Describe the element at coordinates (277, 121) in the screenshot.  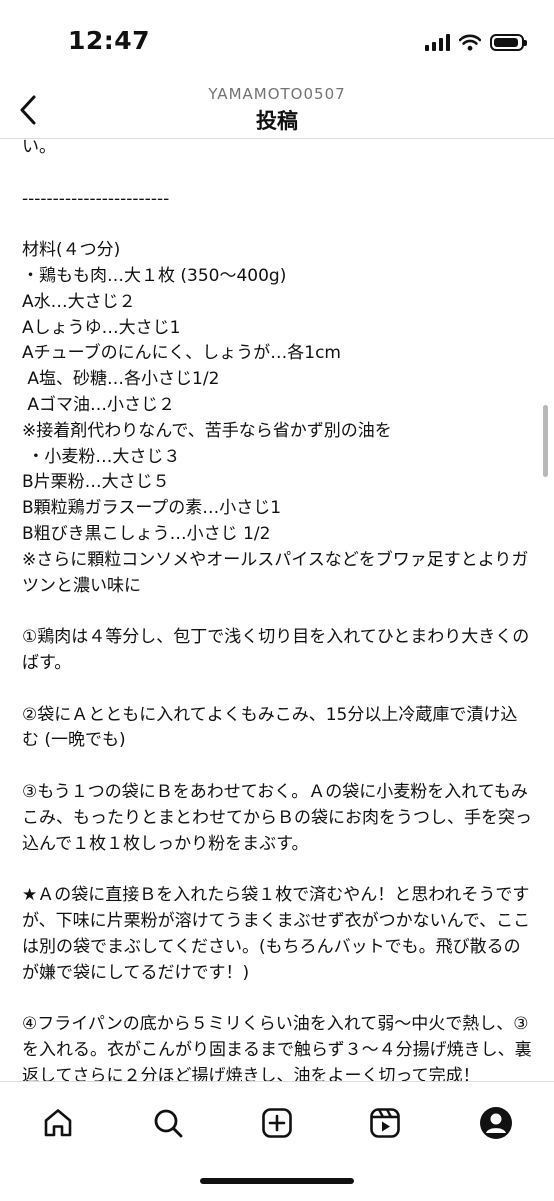
I see `page-title: 投稿` at that location.